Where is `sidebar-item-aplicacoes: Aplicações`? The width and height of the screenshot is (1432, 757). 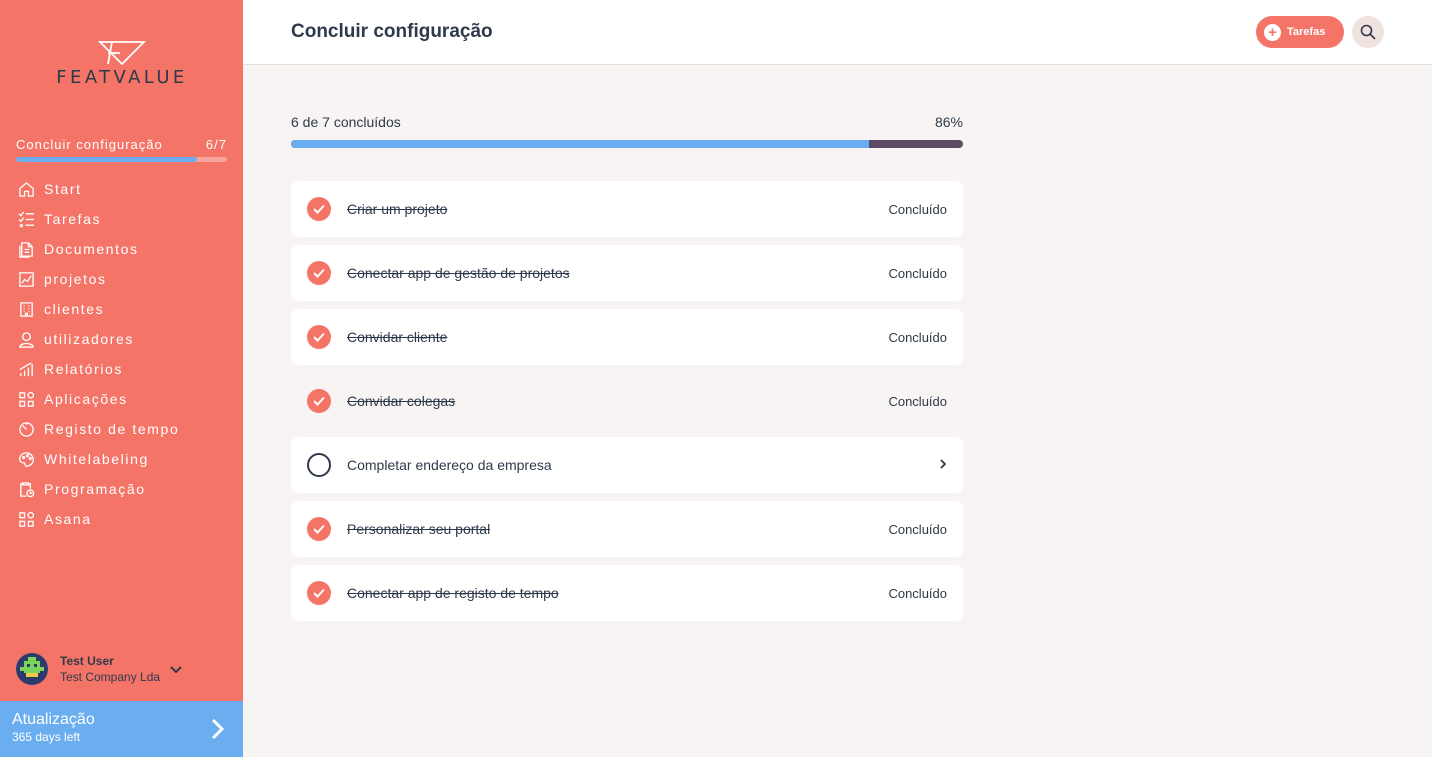 sidebar-item-aplicacoes: Aplicações is located at coordinates (126, 399).